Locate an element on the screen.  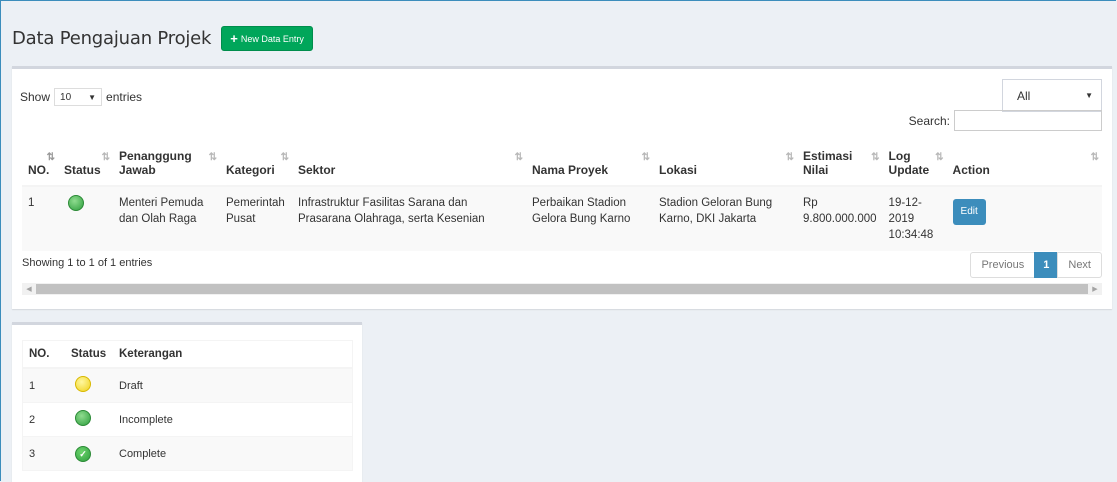
legend-header-row: NO. Status Keterangan is located at coordinates (187, 354).